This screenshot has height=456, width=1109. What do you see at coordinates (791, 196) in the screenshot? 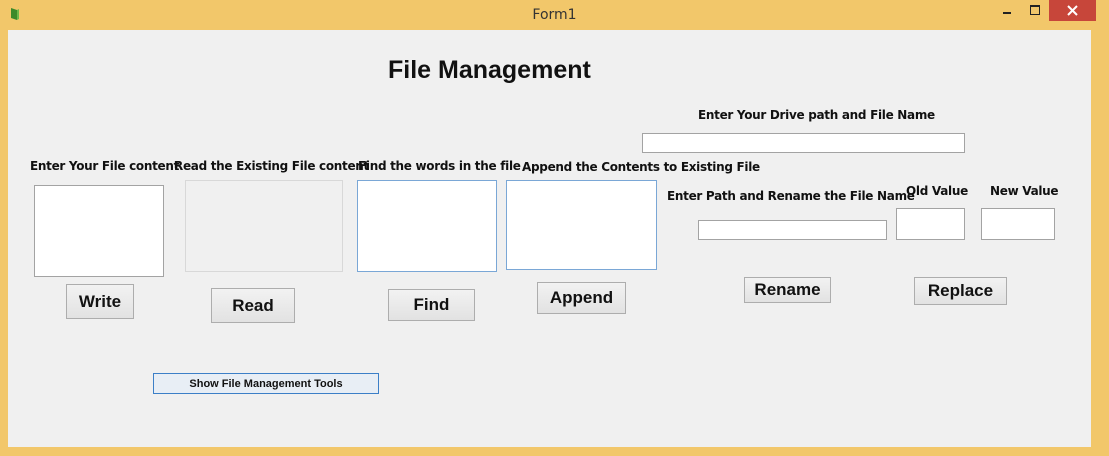
I see `rename-path-label: Enter Path and Rename the File Name` at bounding box center [791, 196].